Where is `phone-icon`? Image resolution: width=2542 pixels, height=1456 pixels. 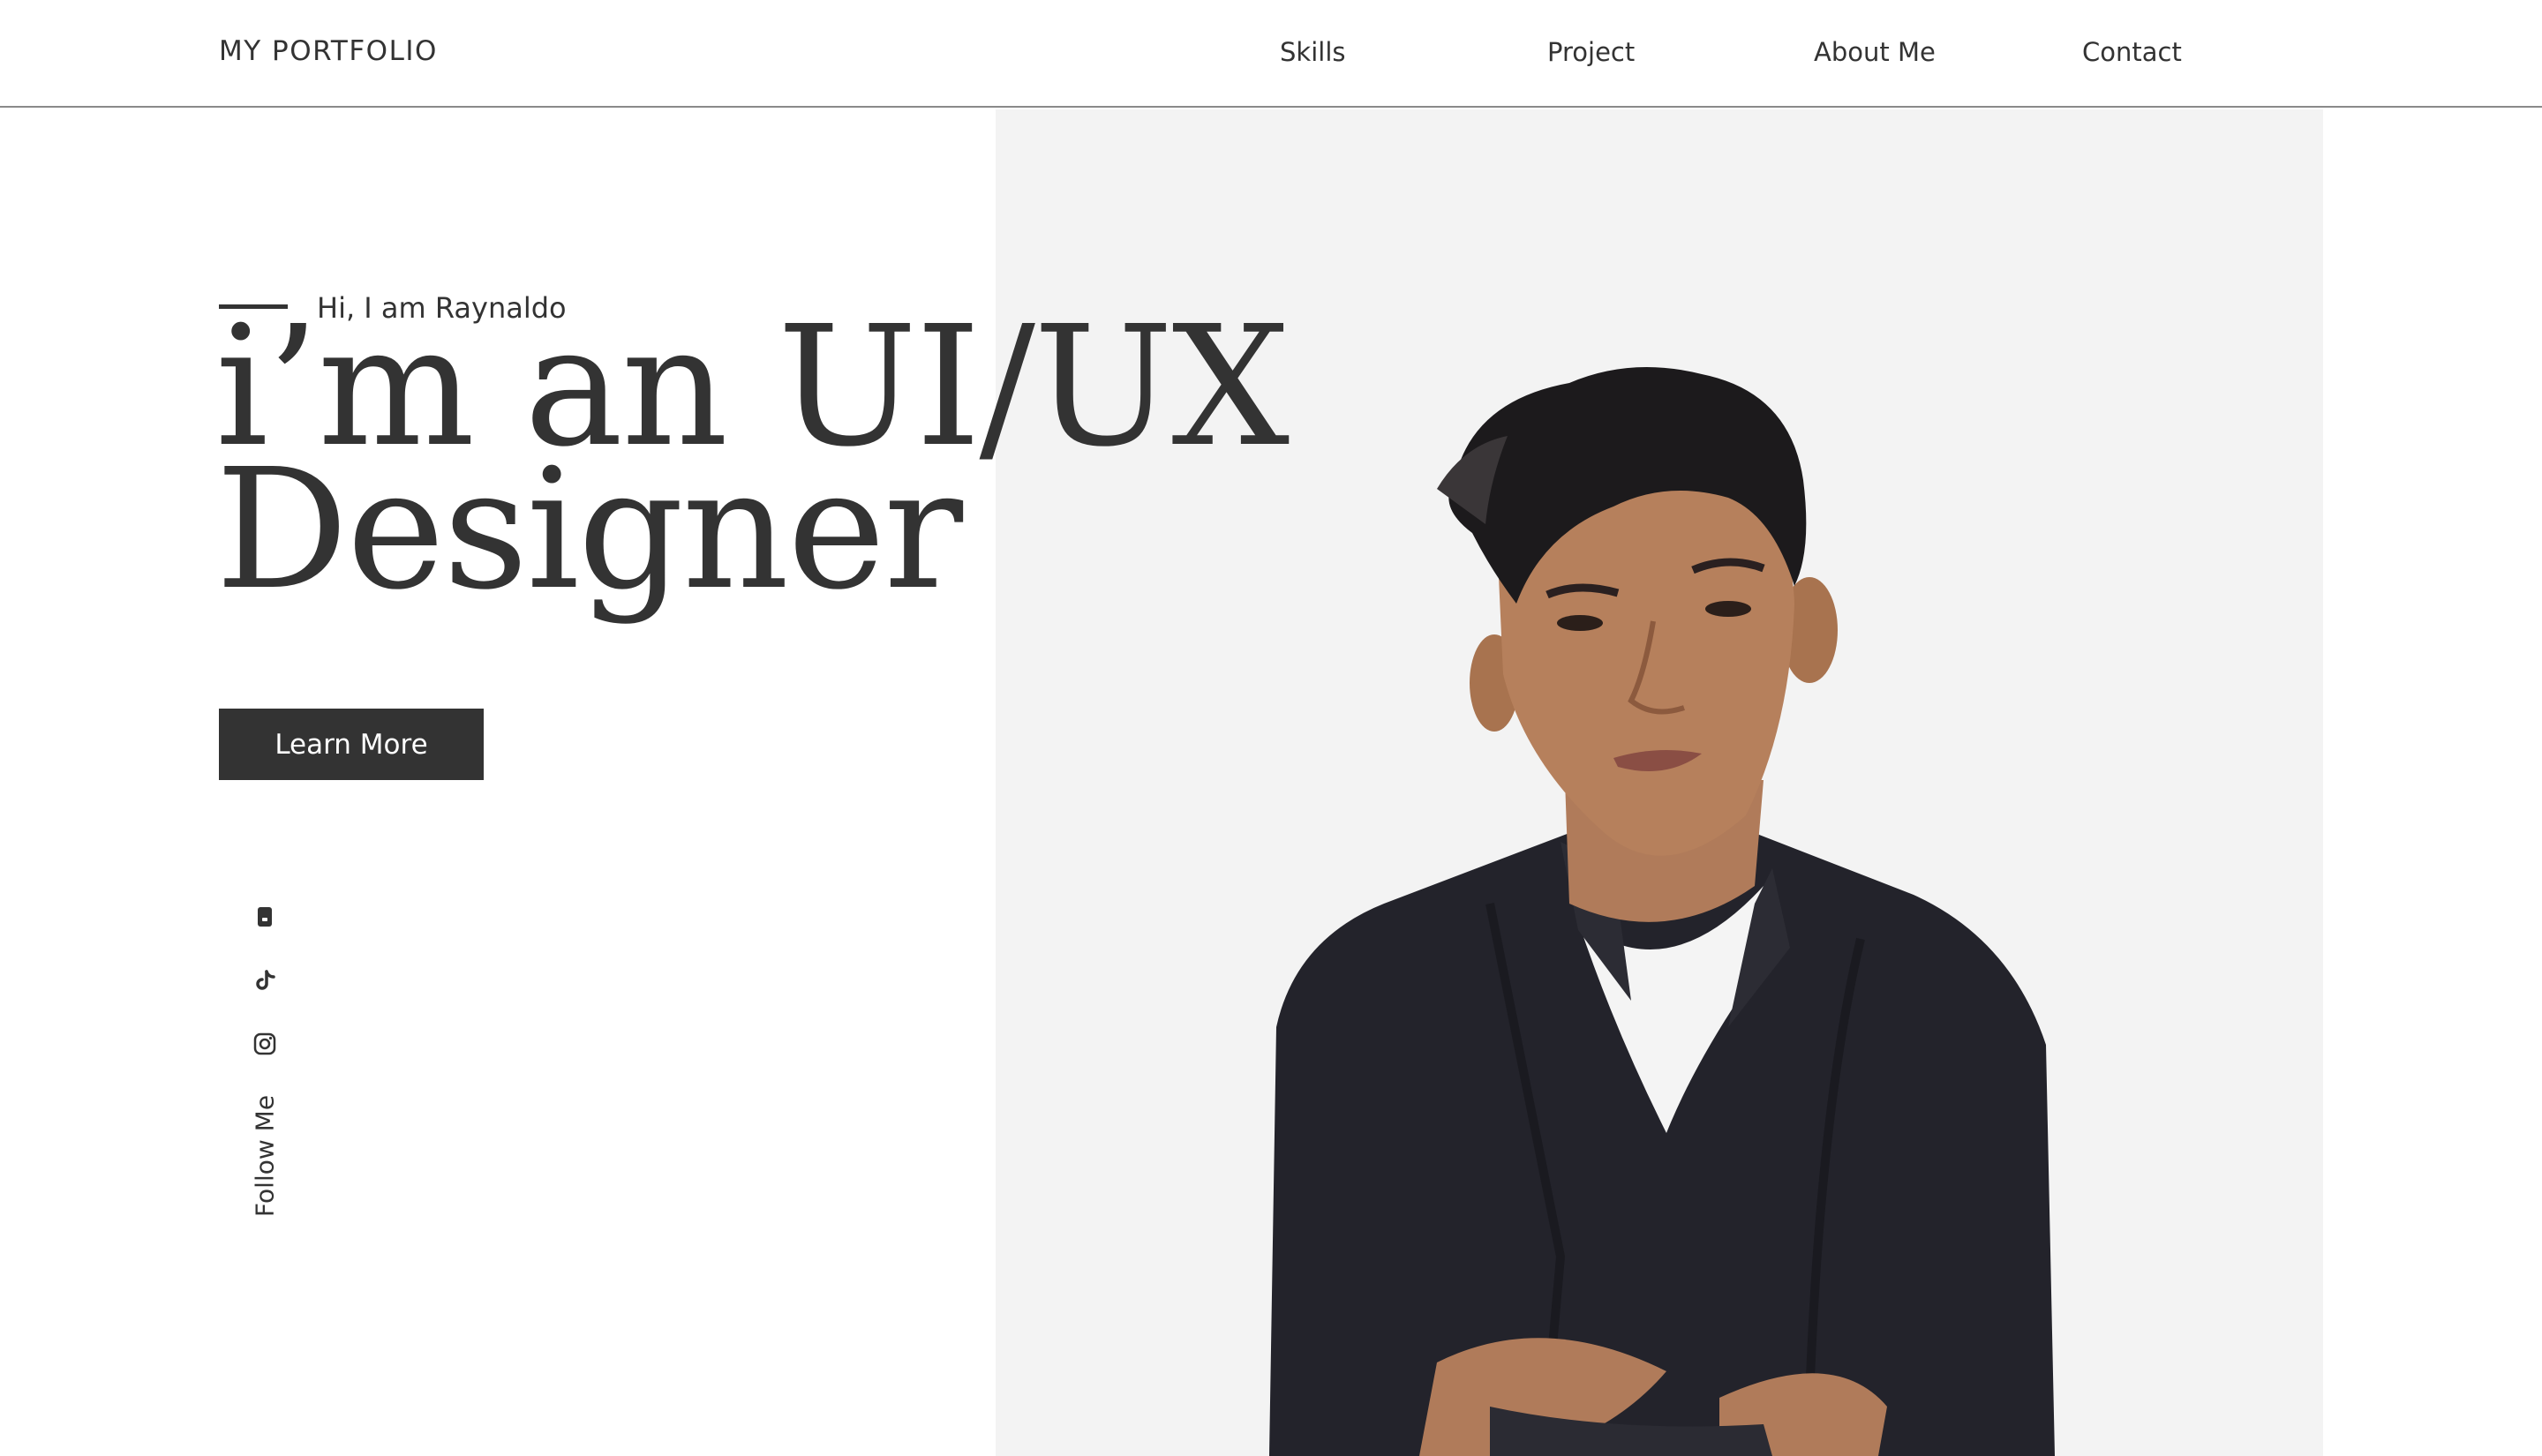
phone-icon is located at coordinates (265, 917).